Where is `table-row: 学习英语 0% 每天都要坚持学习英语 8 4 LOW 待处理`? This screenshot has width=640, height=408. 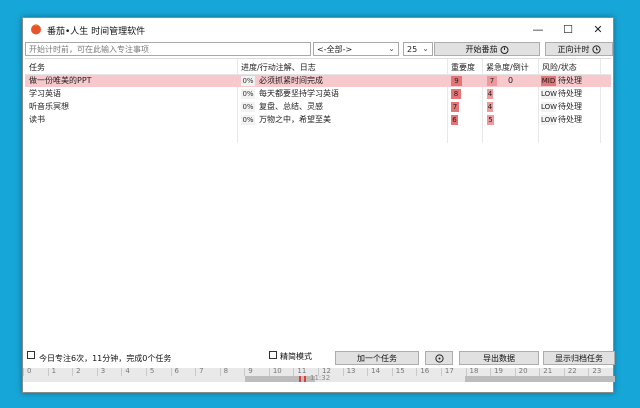 table-row: 学习英语 0% 每天都要坚持学习英语 8 4 LOW 待处理 is located at coordinates (318, 94).